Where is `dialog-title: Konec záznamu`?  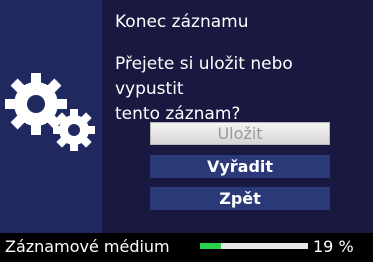 dialog-title: Konec záznamu is located at coordinates (182, 22).